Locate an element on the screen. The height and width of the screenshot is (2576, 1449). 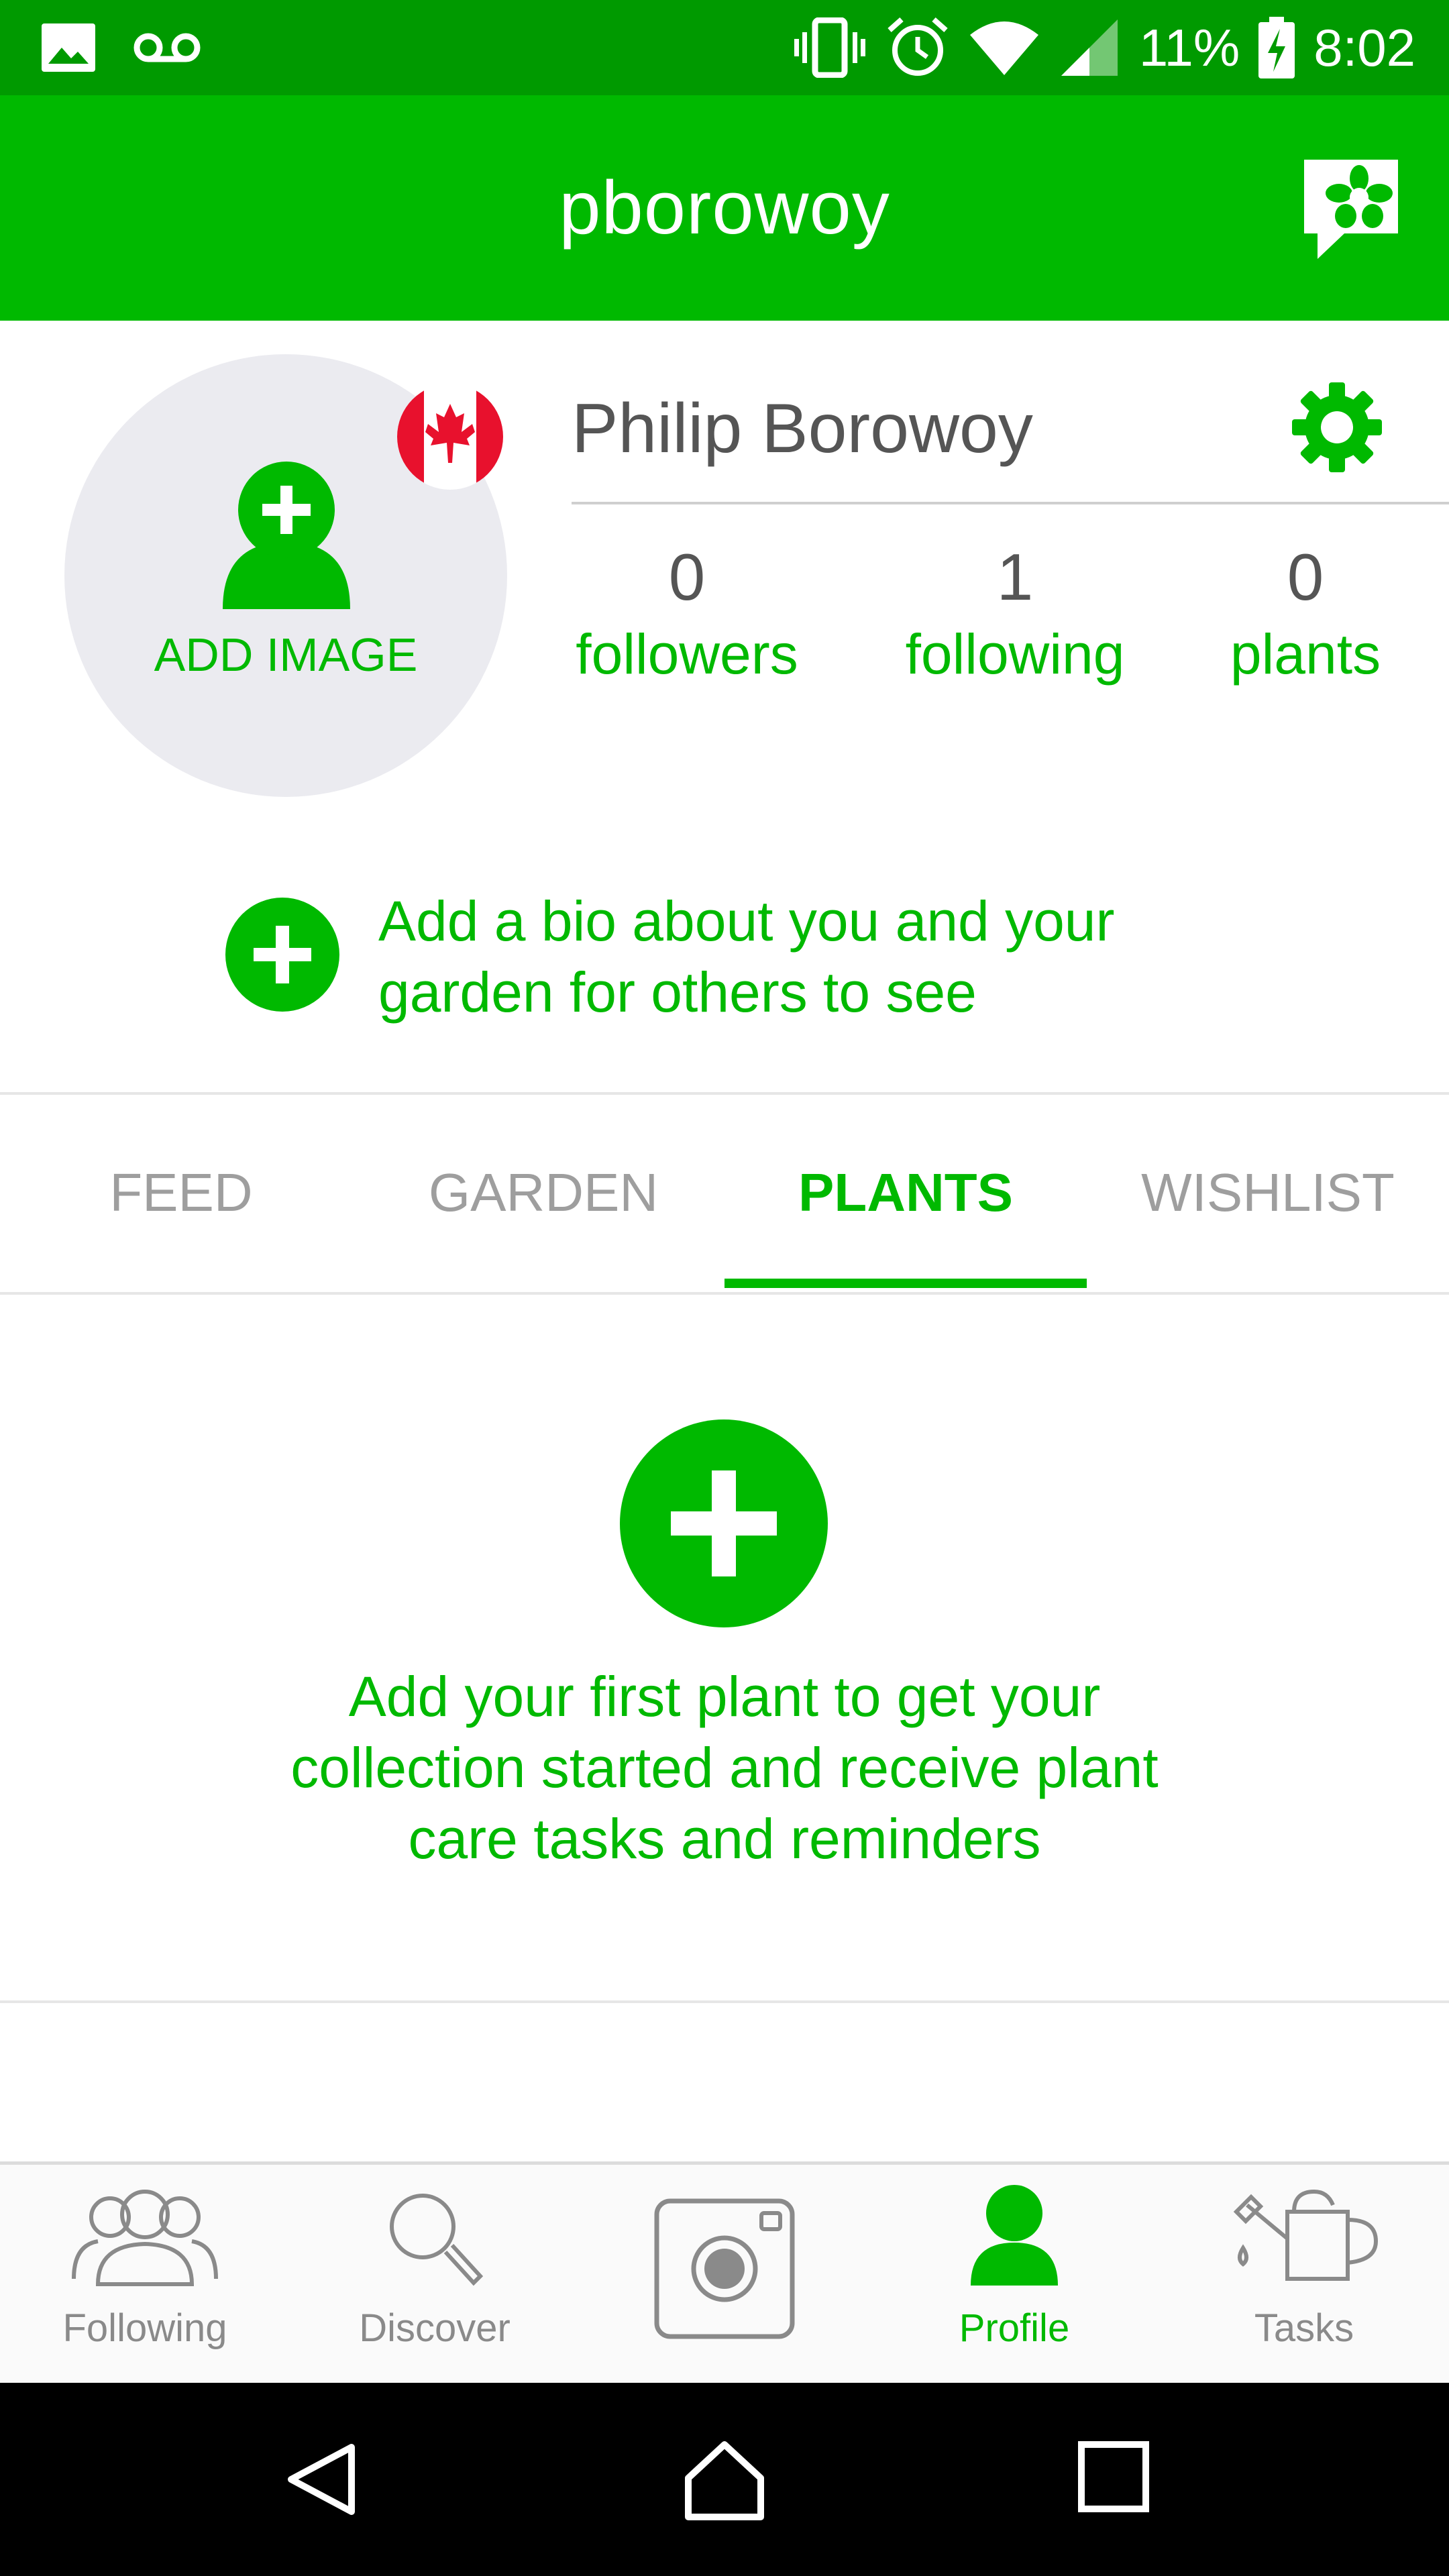
stat-label: followers is located at coordinates (687, 654).